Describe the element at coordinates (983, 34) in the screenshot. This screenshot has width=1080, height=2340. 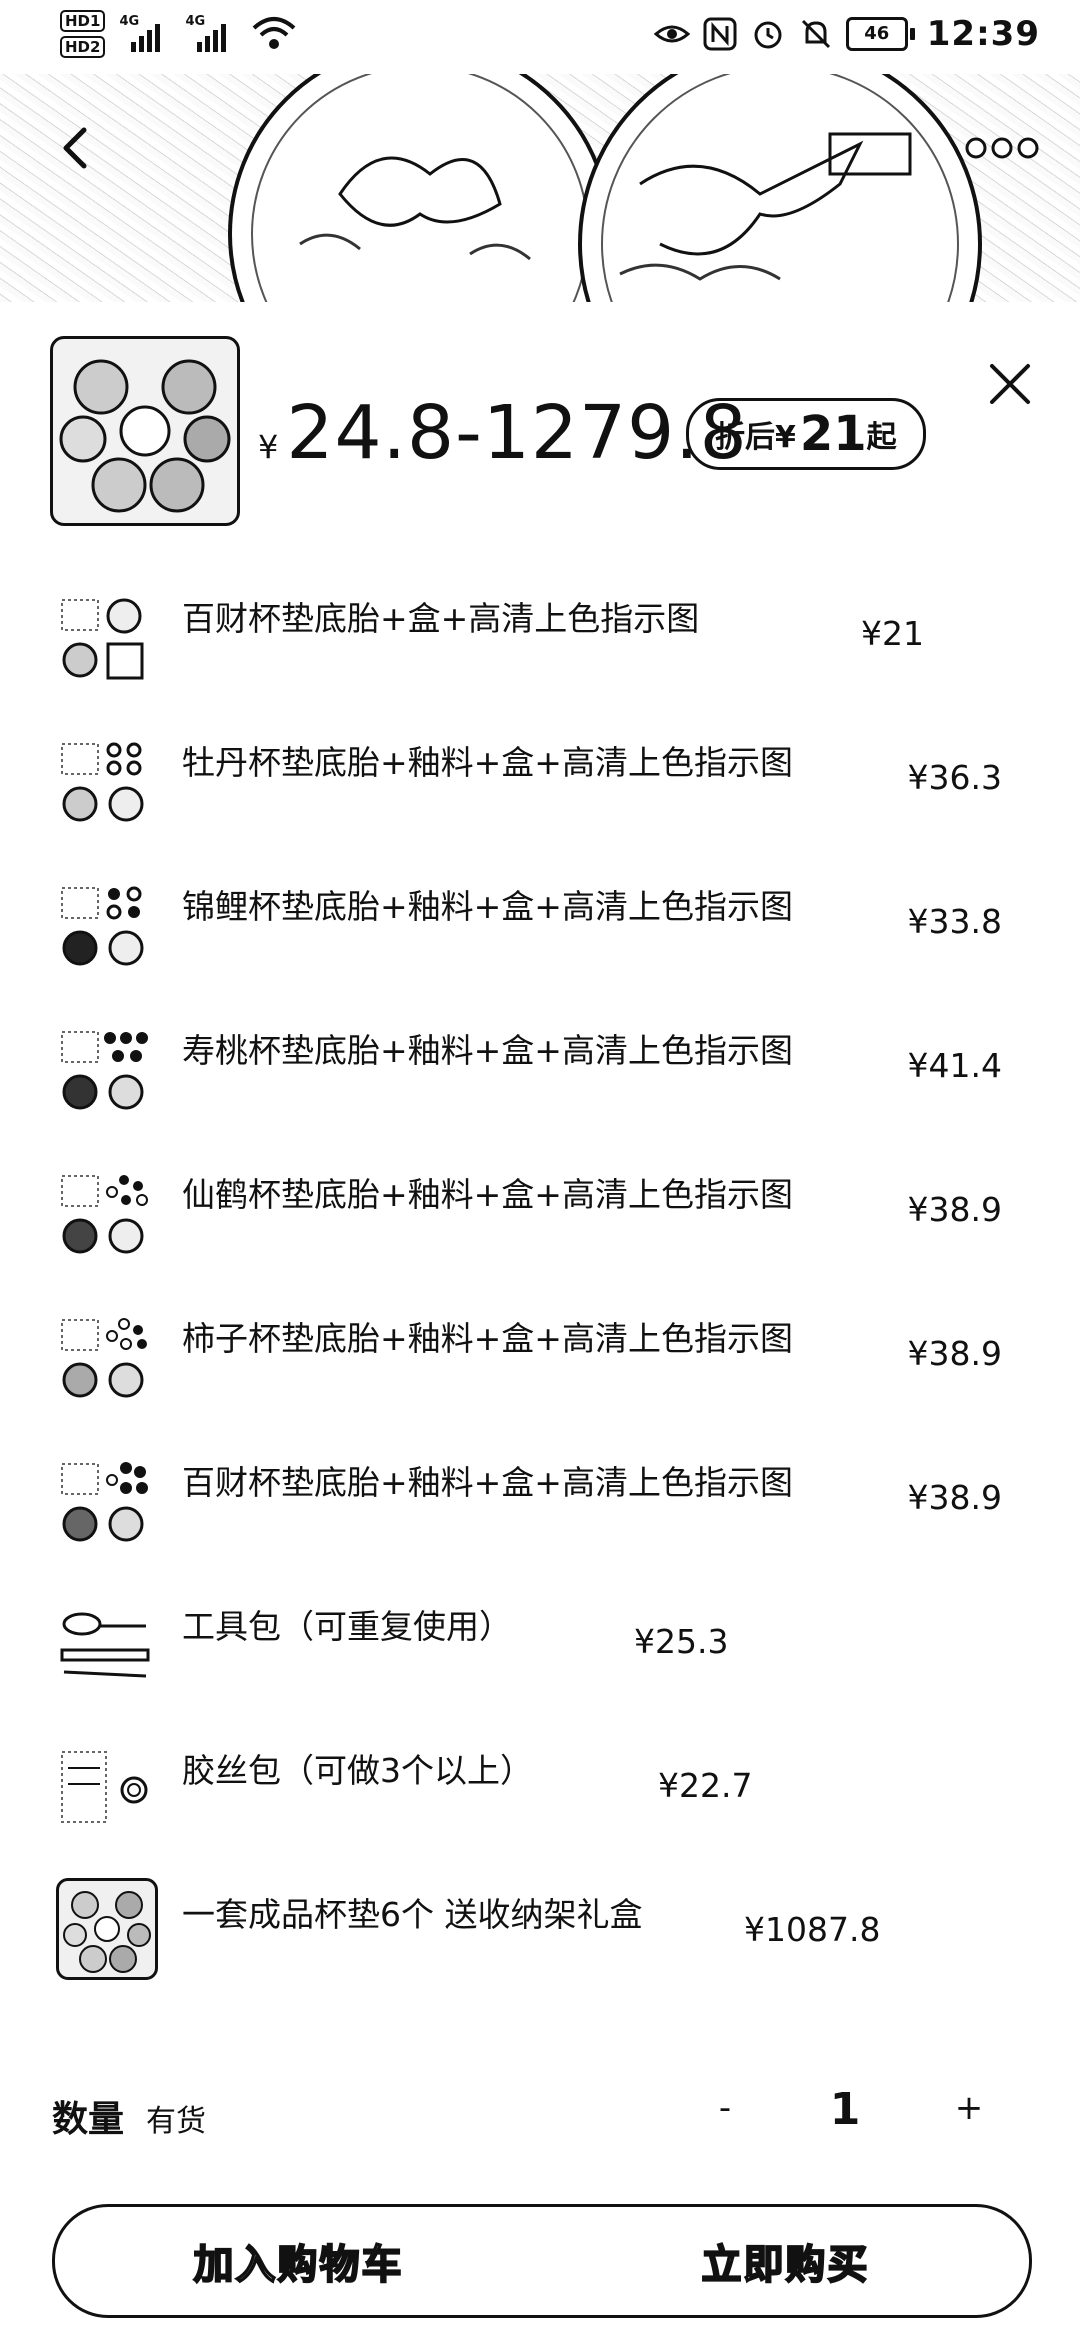
I see `status-time: 12:39` at that location.